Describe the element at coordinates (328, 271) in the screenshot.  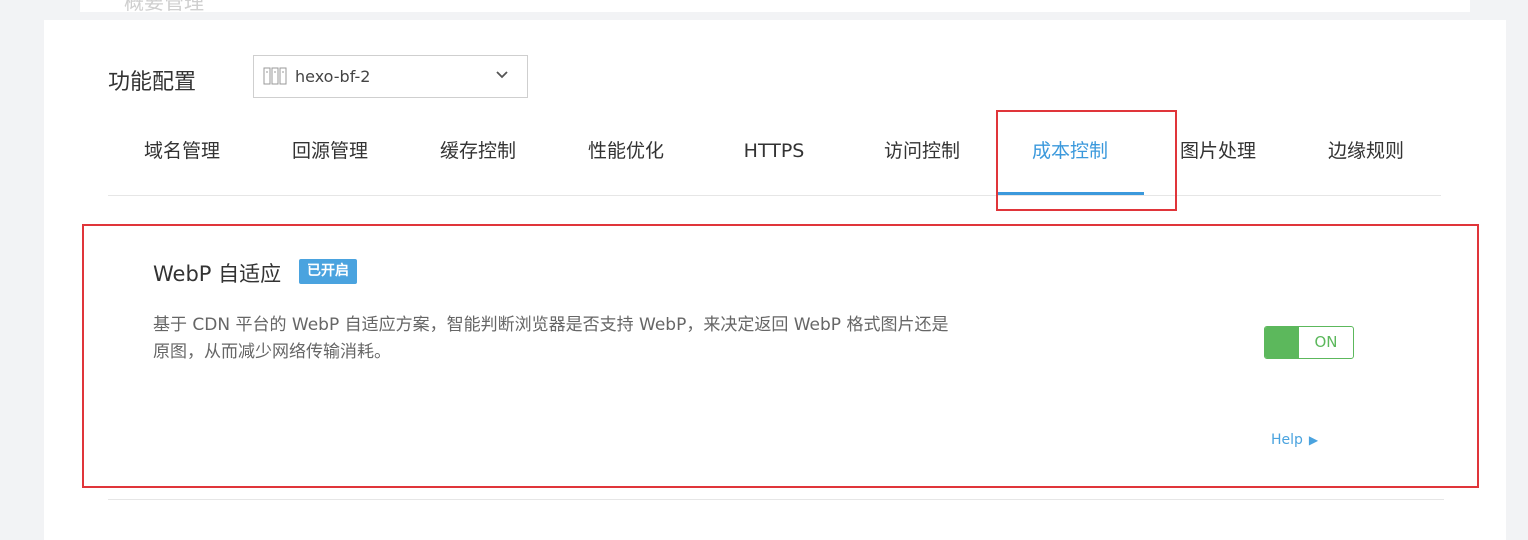
I see `status-badge: 已开启` at that location.